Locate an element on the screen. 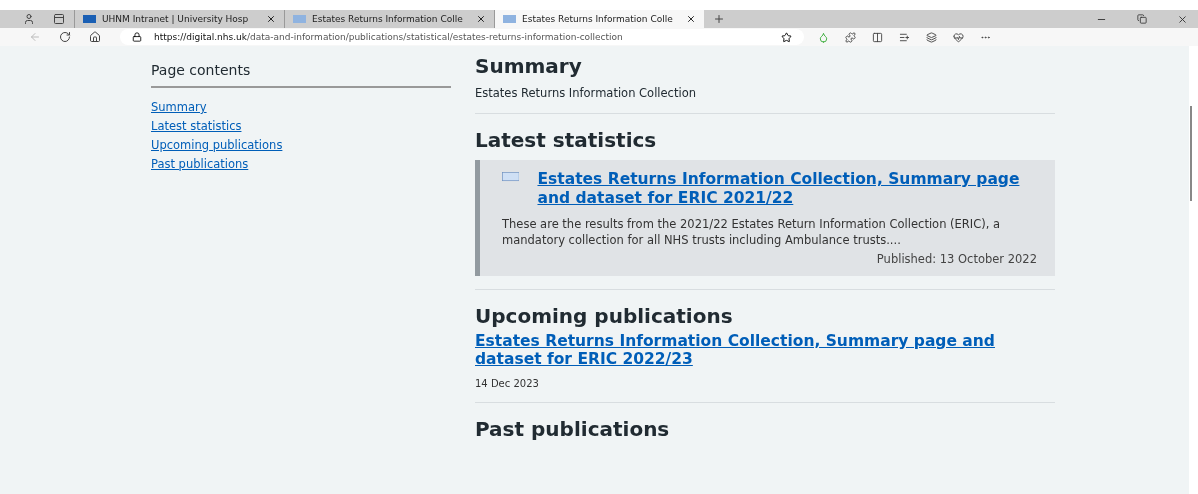 The width and height of the screenshot is (1198, 494). address-bar: https://digital.nhs.uk/data-and-information/publications/statistical/estates-returns-information-collection is located at coordinates (462, 37).